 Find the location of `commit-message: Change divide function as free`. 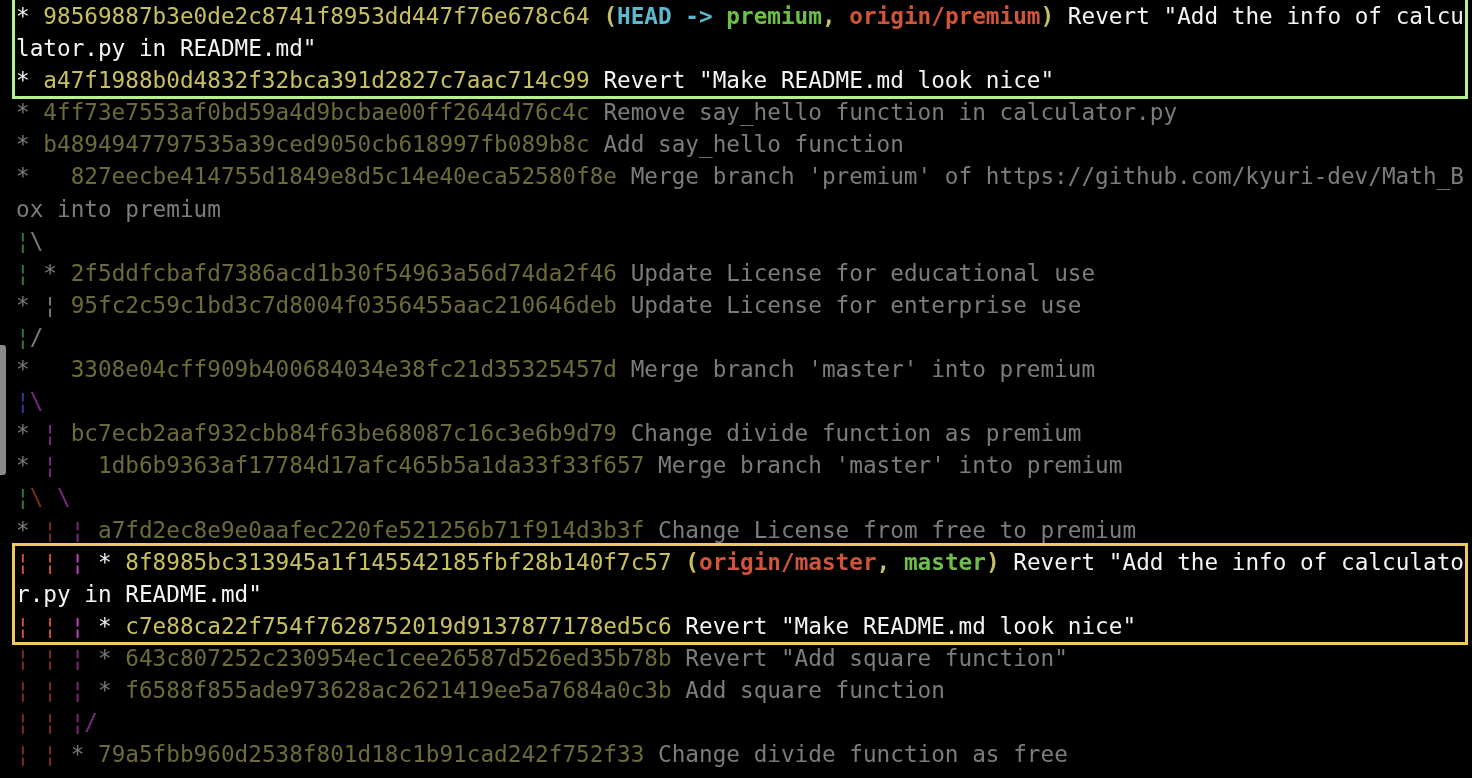

commit-message: Change divide function as free is located at coordinates (863, 754).